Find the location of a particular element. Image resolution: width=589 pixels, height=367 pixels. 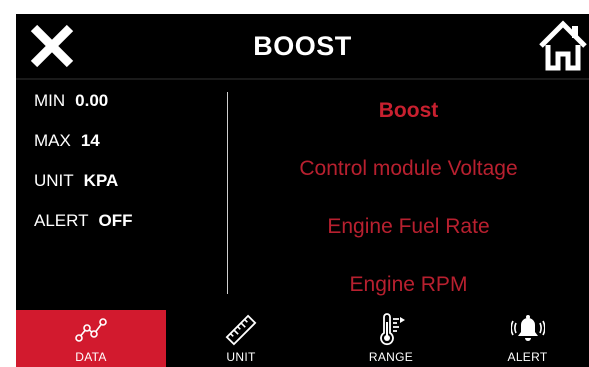

alert-value: OFF is located at coordinates (115, 220).